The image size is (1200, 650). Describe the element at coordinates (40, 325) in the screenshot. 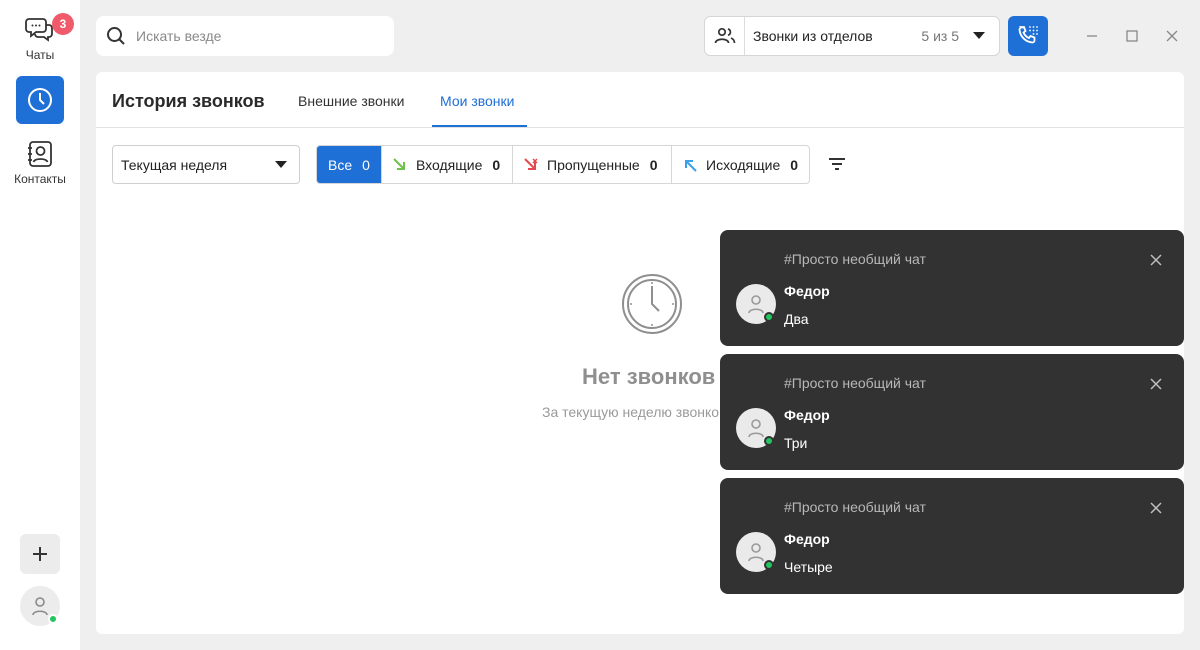

I see `left-nav: Чаты 3 Контакты` at that location.